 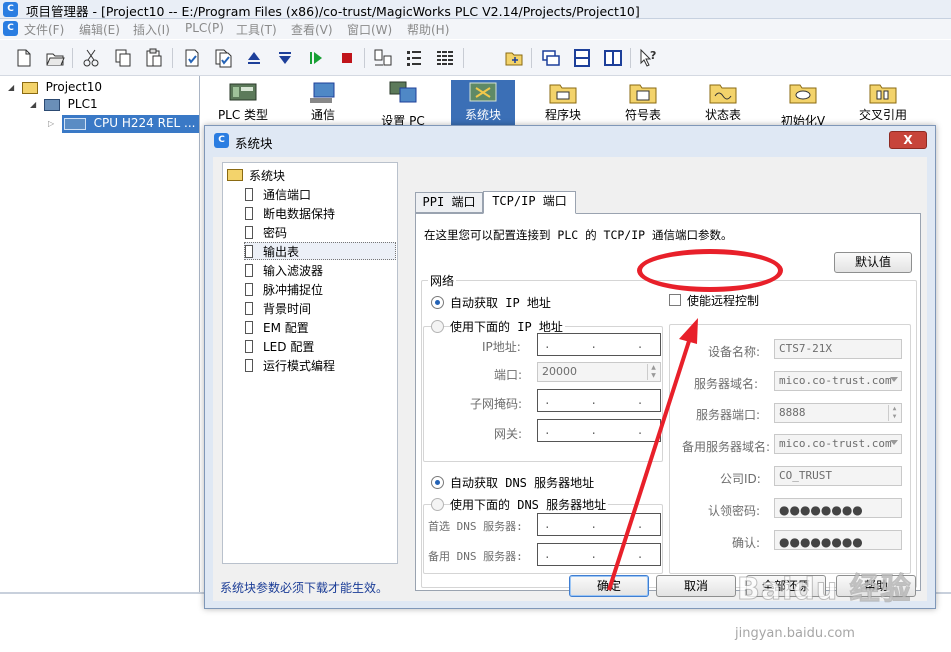 I want to click on tab-tcpip-port: TCP/IP 端口, so click(x=529, y=202).